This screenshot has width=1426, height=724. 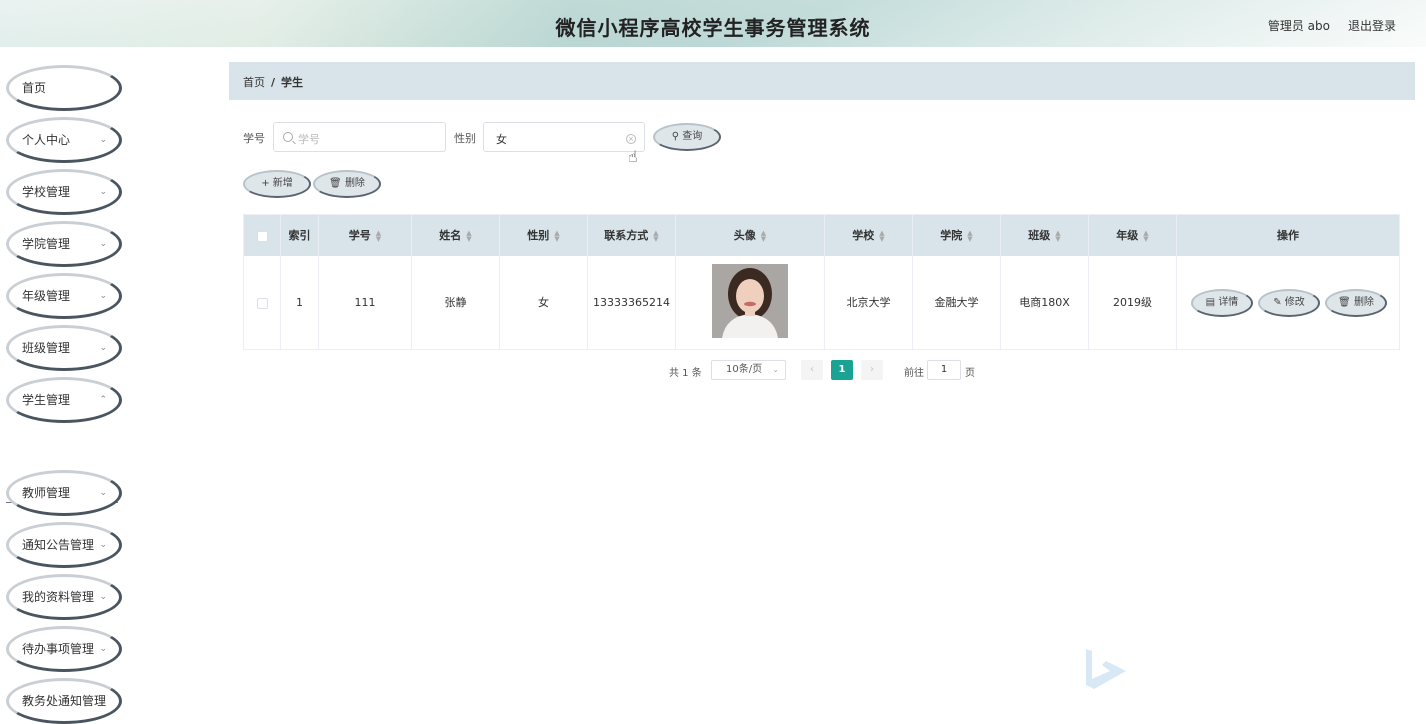 What do you see at coordinates (282, 183) in the screenshot?
I see `add-button-label: 新增` at bounding box center [282, 183].